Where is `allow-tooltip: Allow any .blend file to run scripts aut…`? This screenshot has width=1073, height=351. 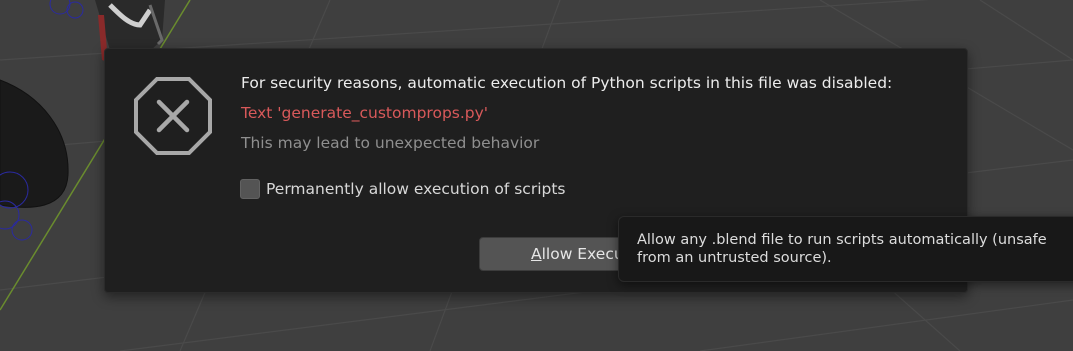
allow-tooltip: Allow any .blend file to run scripts aut… is located at coordinates (845, 249).